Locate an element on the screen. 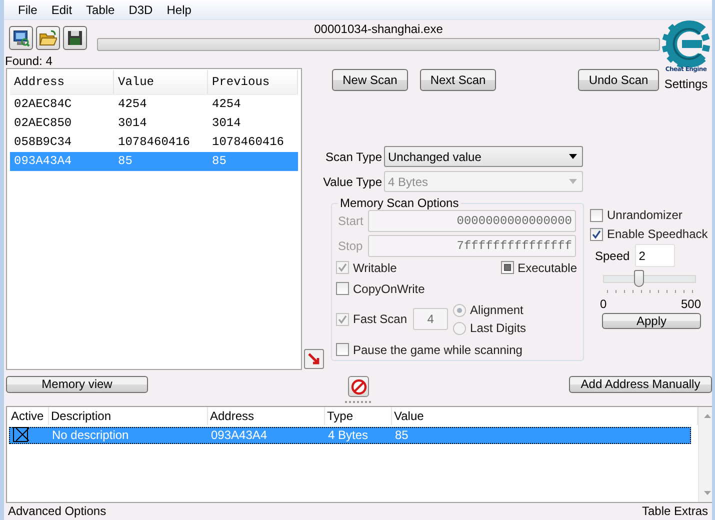 The width and height of the screenshot is (715, 520). checkbox-label: Enable Speedhack is located at coordinates (657, 234).